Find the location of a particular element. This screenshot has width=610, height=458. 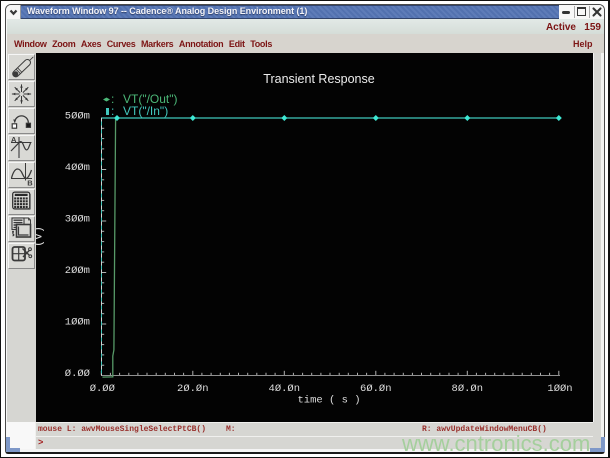

svg-text: B is located at coordinates (30, 183).